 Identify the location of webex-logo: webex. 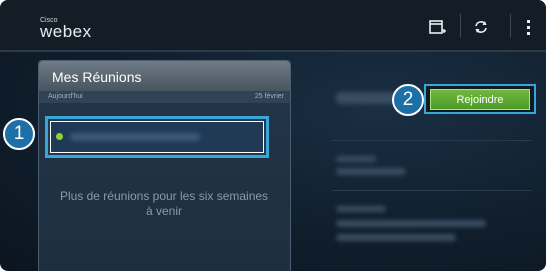
(66, 31).